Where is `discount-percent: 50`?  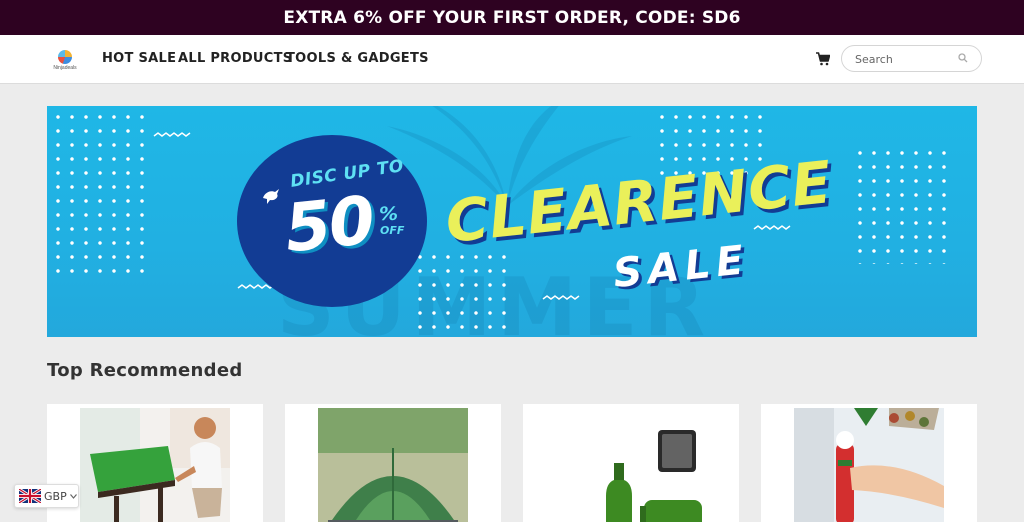 discount-percent: 50 is located at coordinates (329, 224).